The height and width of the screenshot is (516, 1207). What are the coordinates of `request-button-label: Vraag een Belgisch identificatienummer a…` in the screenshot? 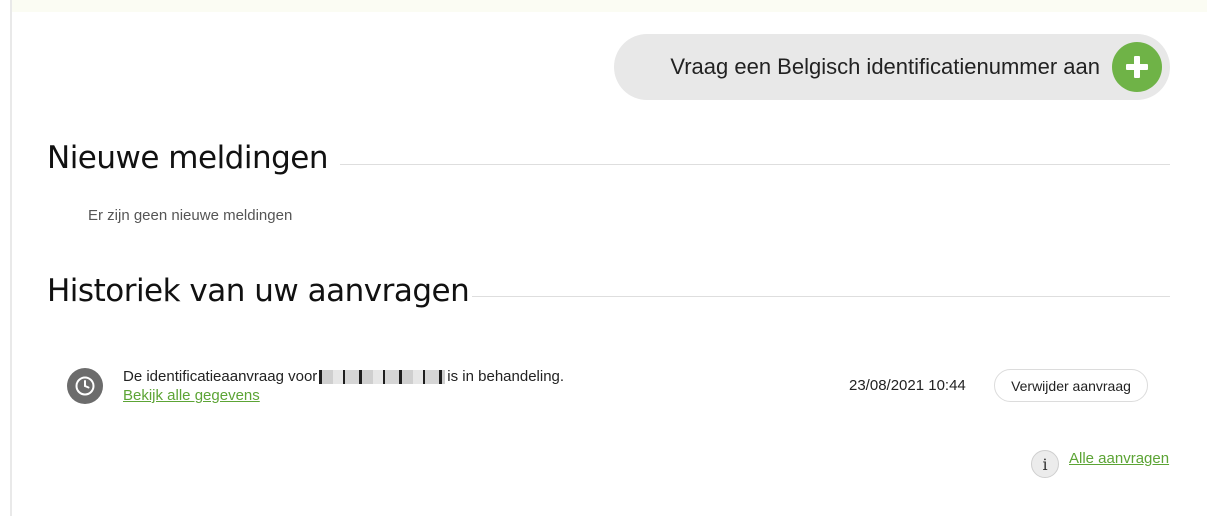 It's located at (885, 66).